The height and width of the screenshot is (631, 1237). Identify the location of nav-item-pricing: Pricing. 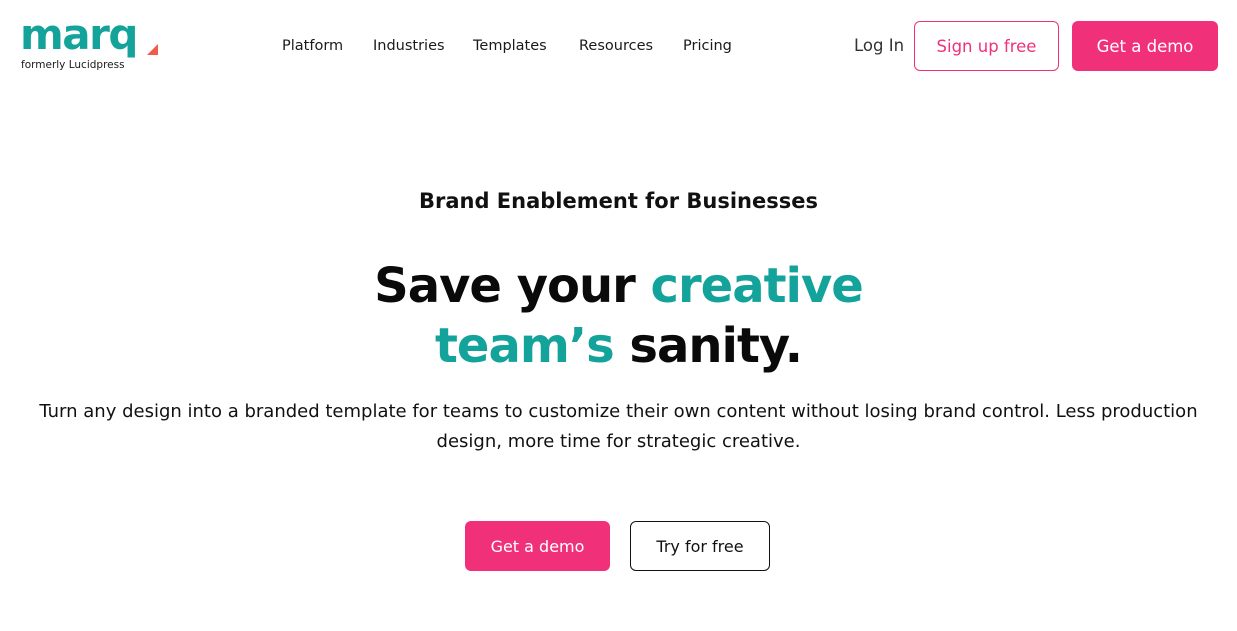
(707, 46).